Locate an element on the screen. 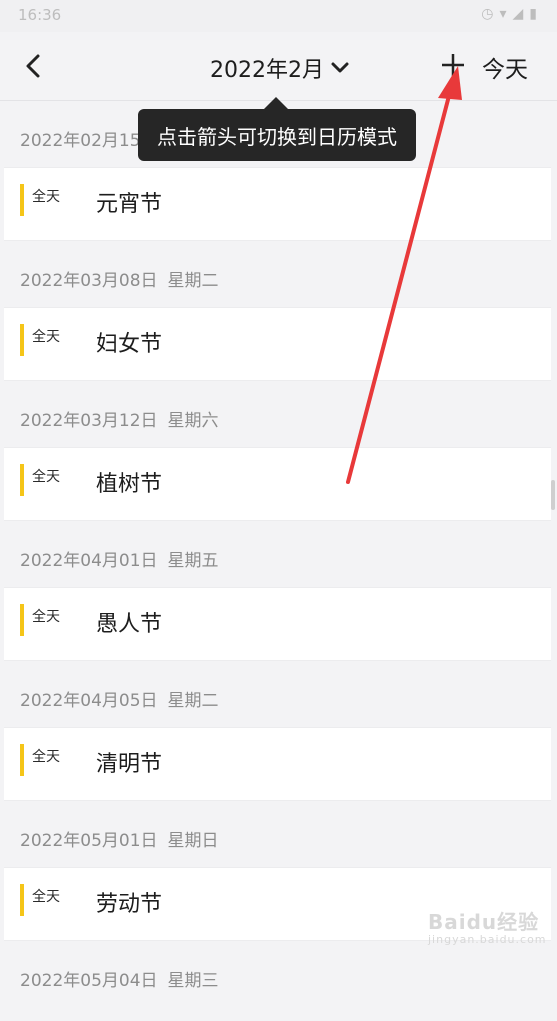  date-header: 2022年03月08日 星期二 is located at coordinates (278, 274).